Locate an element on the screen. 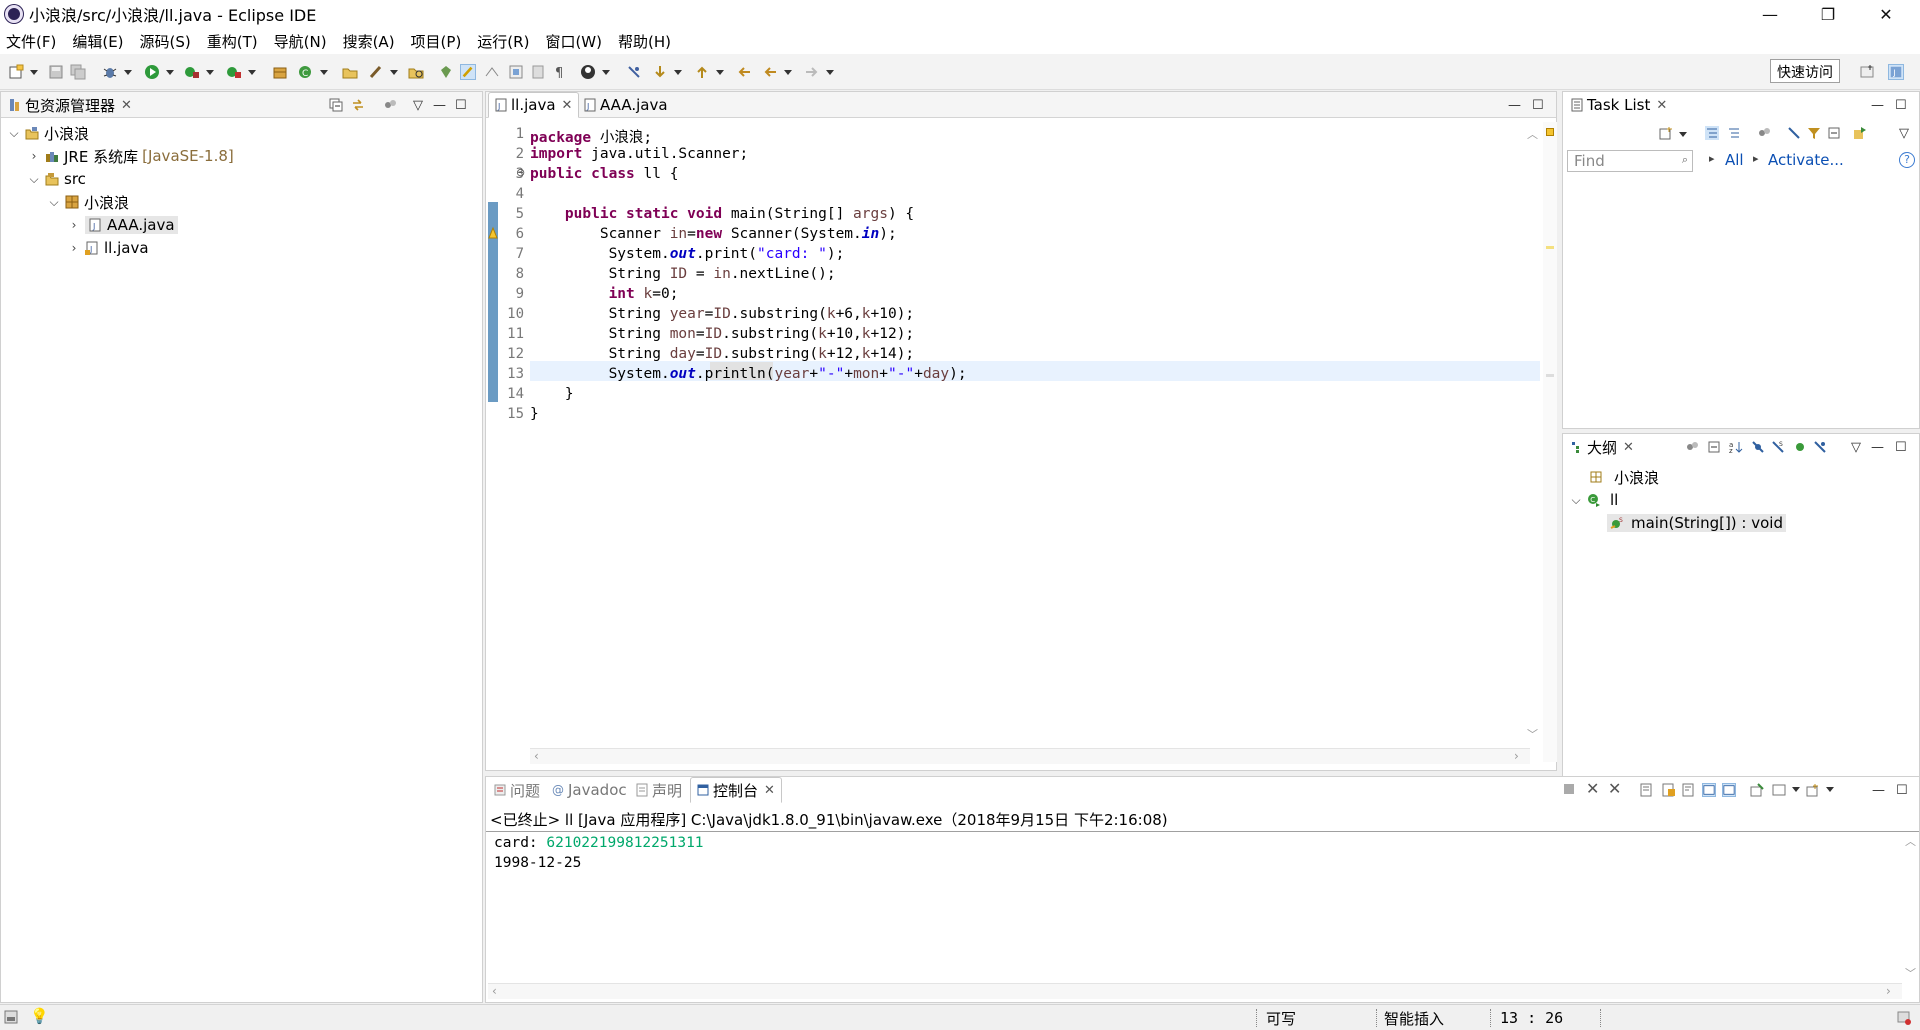  scroll-right-icon: › is located at coordinates (1516, 756).